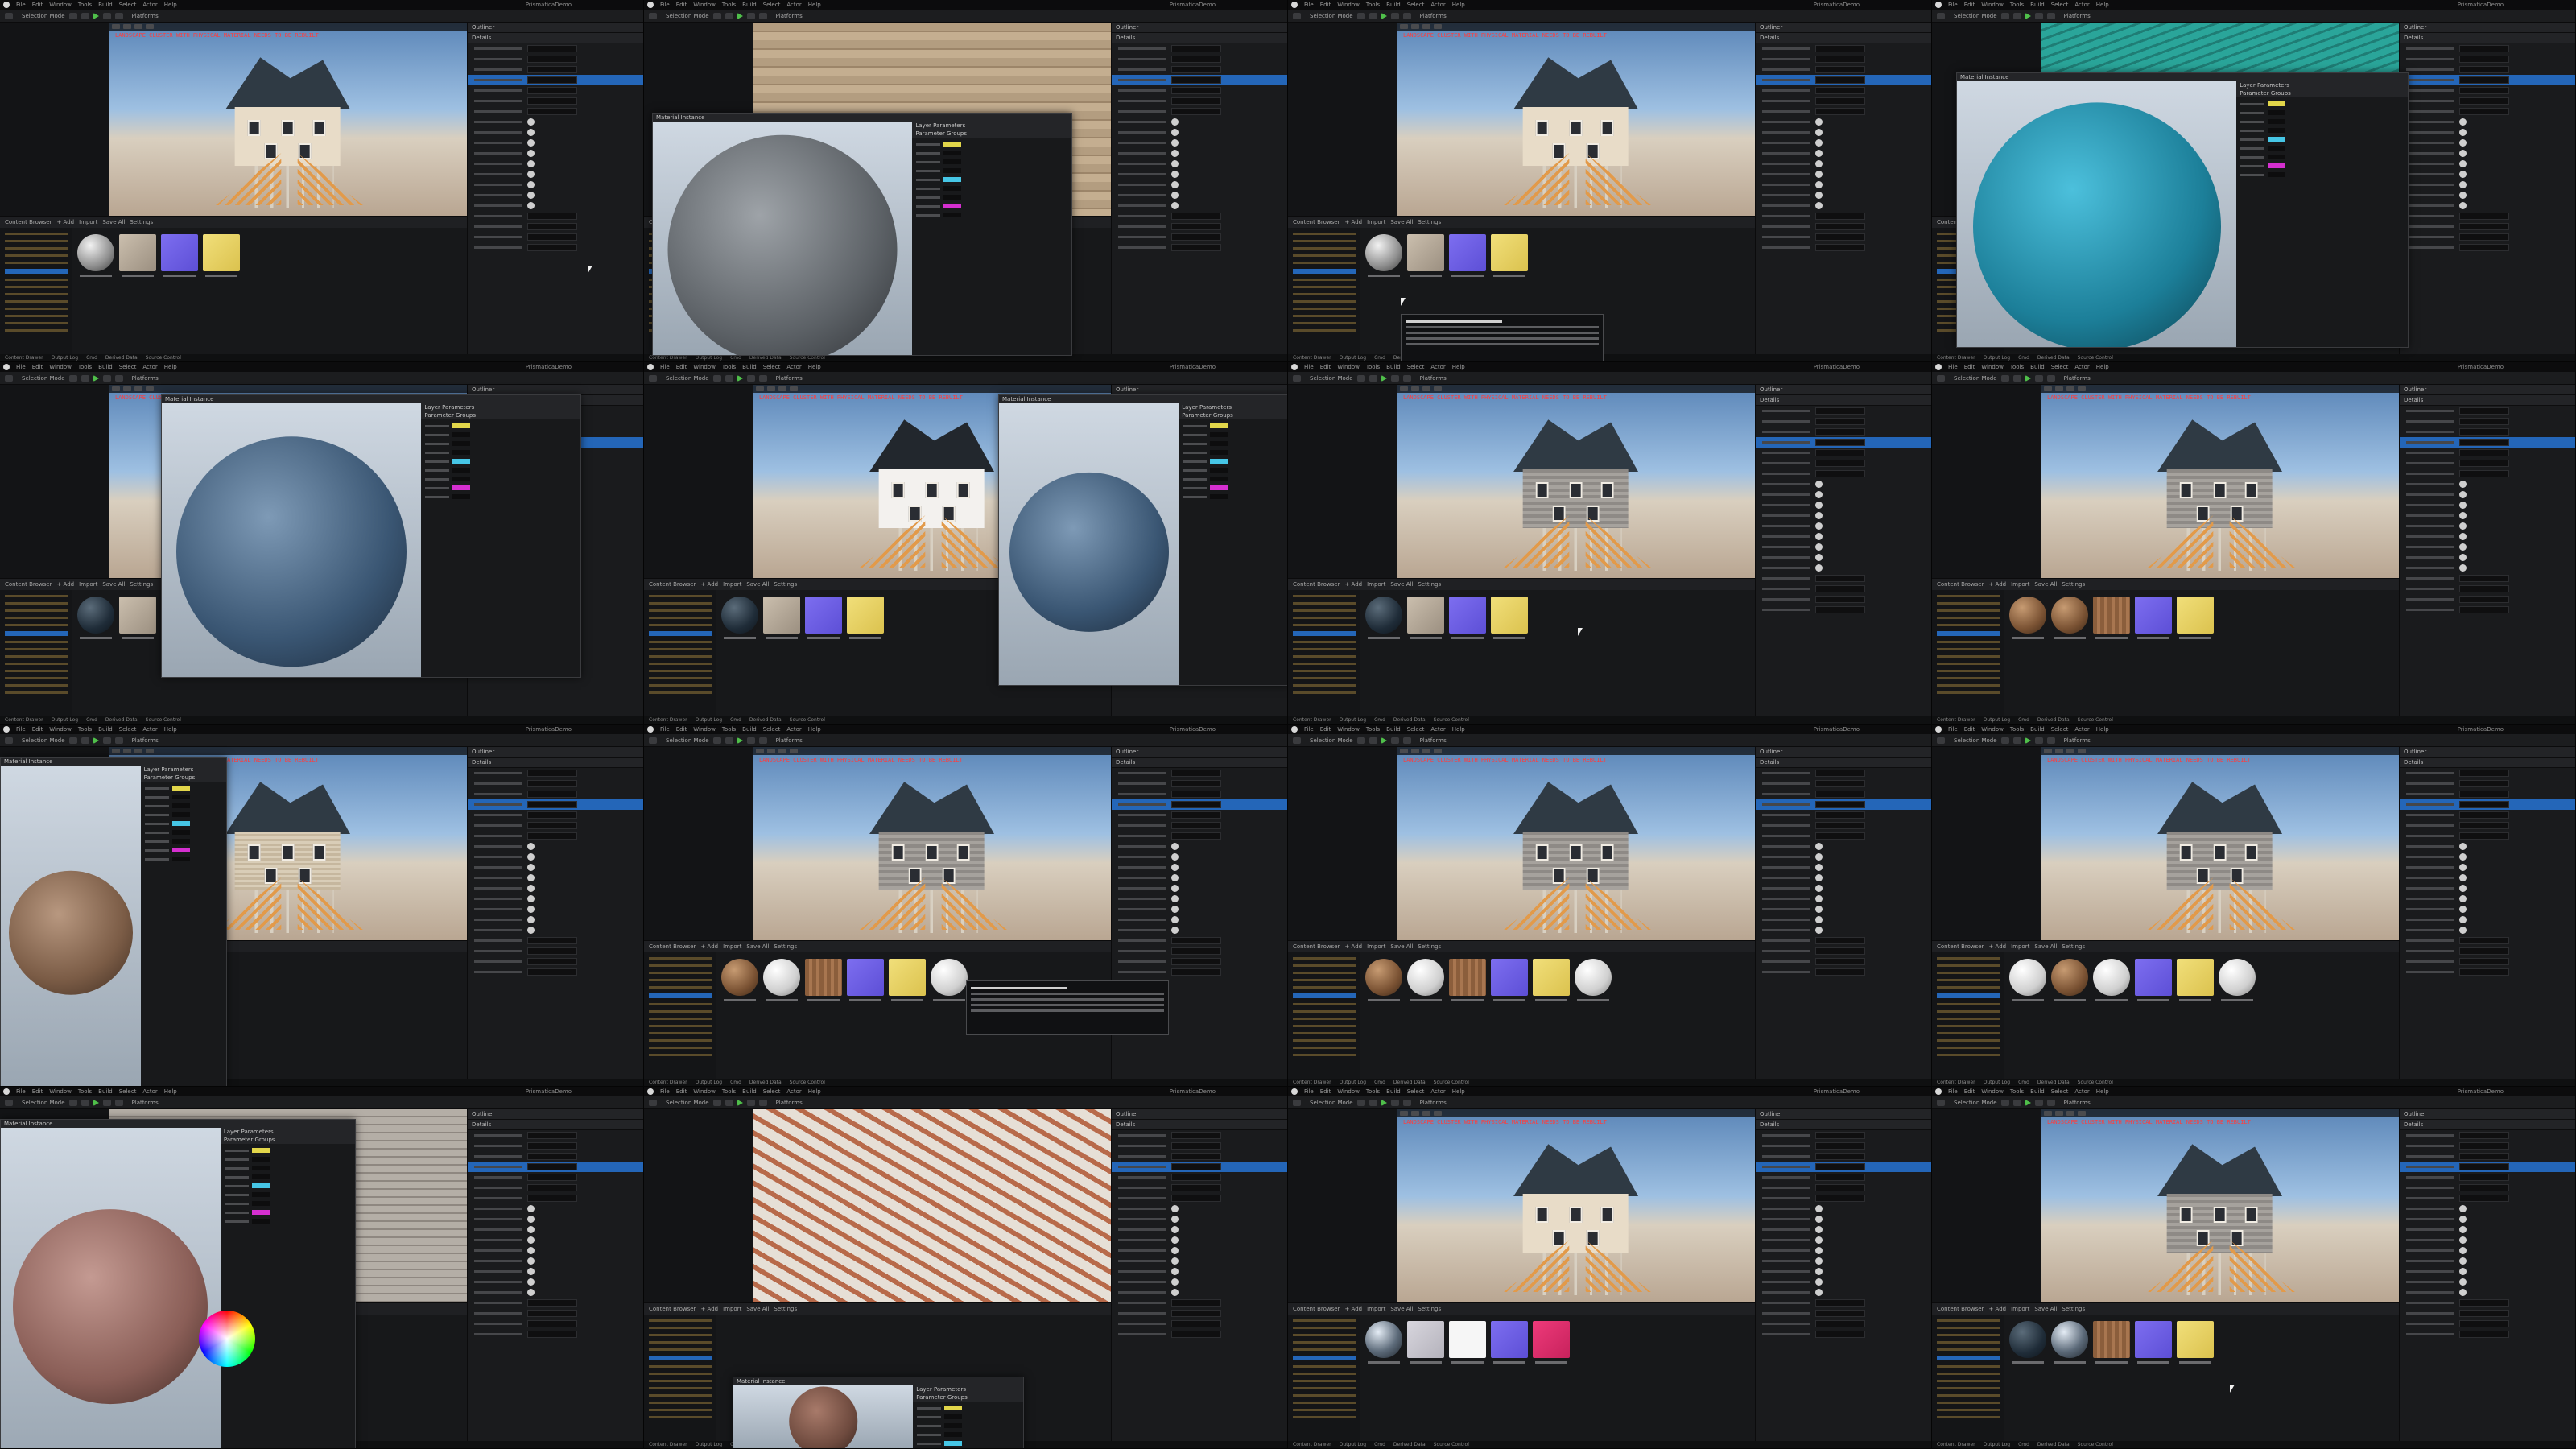 The height and width of the screenshot is (1449, 2576). Describe the element at coordinates (292, 540) in the screenshot. I see `material-preview-viewport` at that location.